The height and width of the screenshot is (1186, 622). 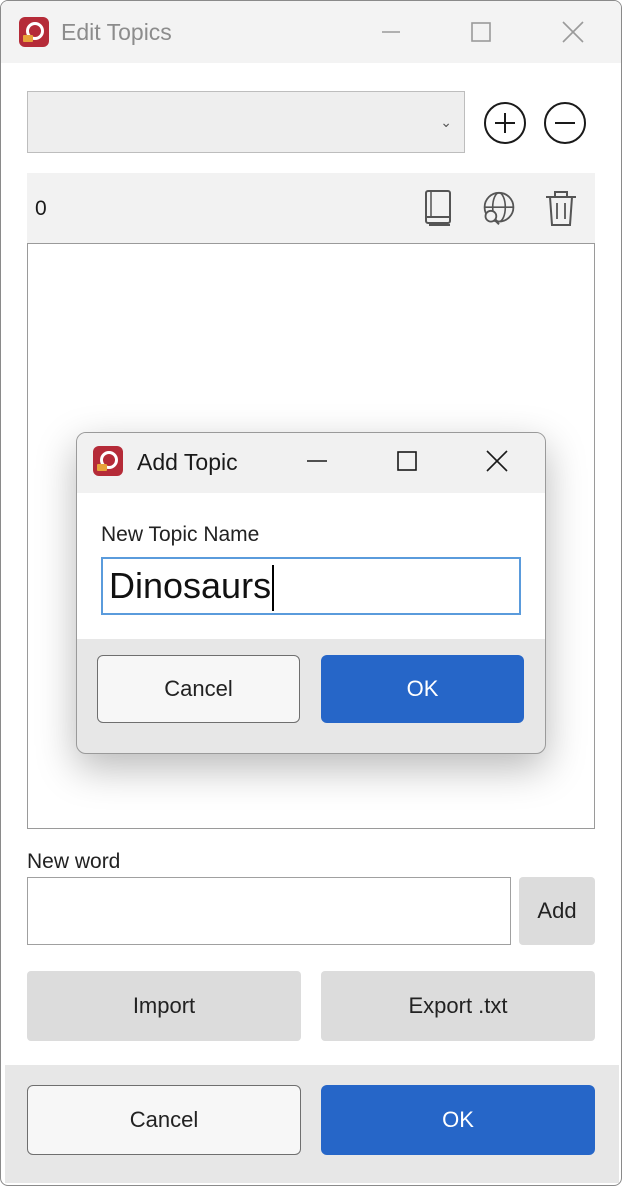 I want to click on trash-icon, so click(x=561, y=209).